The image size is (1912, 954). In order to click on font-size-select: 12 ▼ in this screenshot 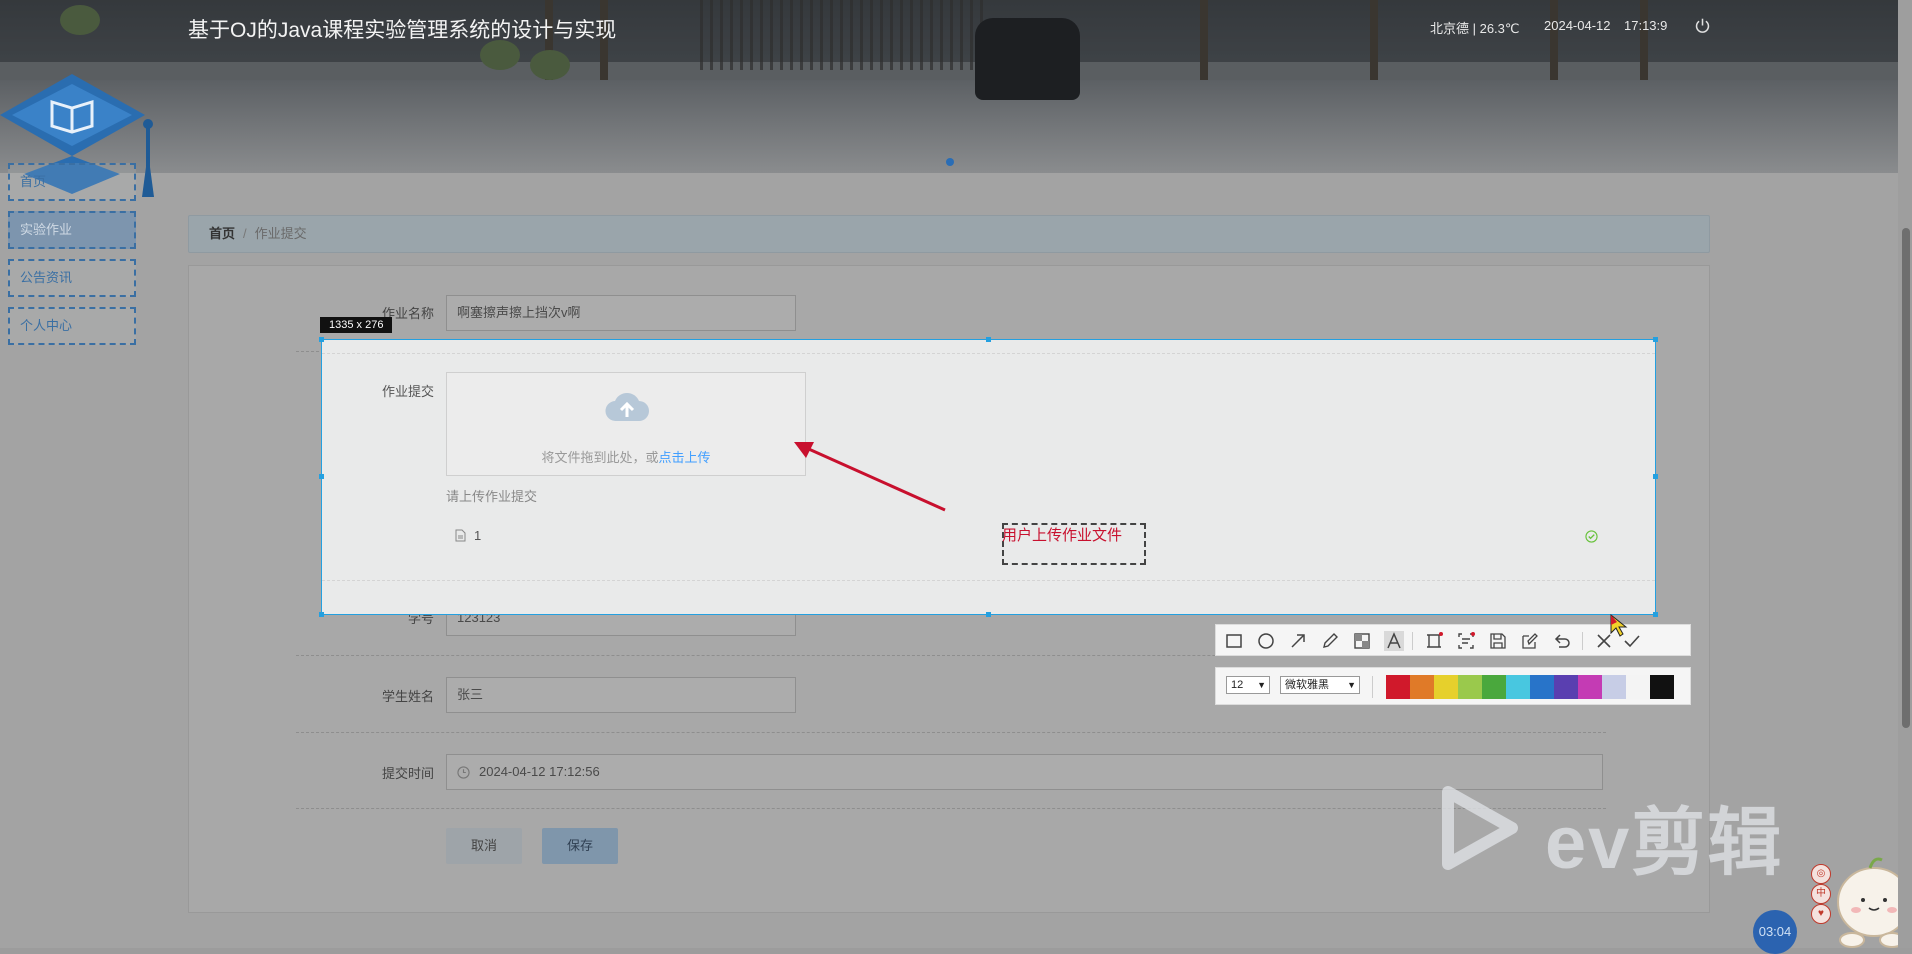, I will do `click(1248, 685)`.